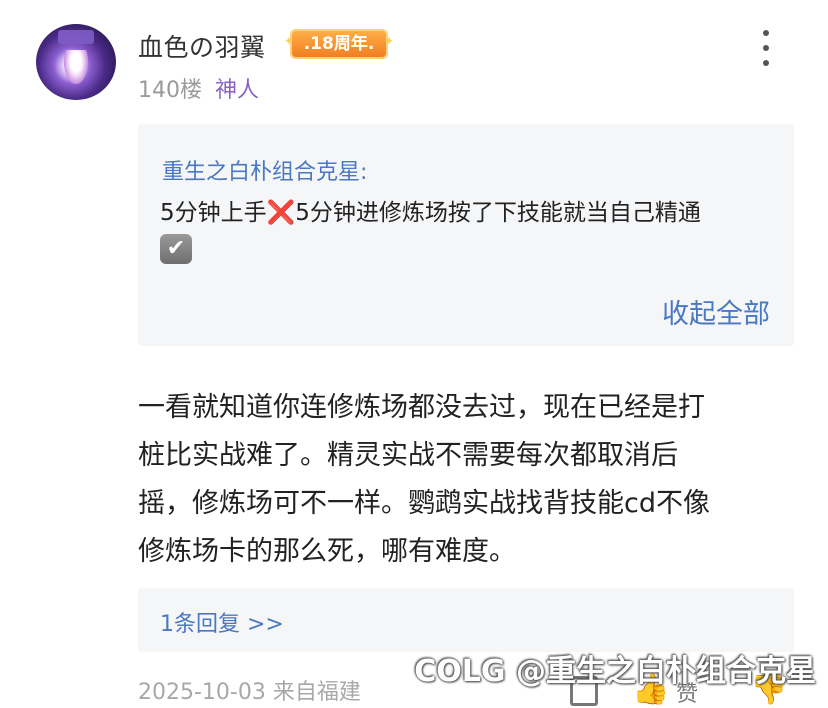 This screenshot has height=708, width=828. I want to click on replies-box: 1条回复 >>, so click(466, 620).